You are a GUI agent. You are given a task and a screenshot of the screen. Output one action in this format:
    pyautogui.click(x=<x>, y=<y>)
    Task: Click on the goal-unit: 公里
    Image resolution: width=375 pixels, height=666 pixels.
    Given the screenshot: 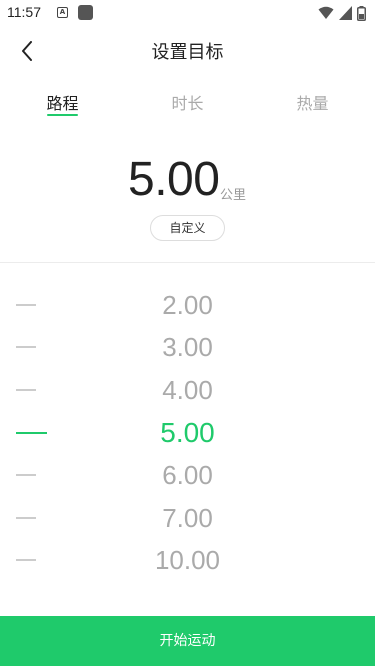 What is the action you would take?
    pyautogui.click(x=233, y=195)
    